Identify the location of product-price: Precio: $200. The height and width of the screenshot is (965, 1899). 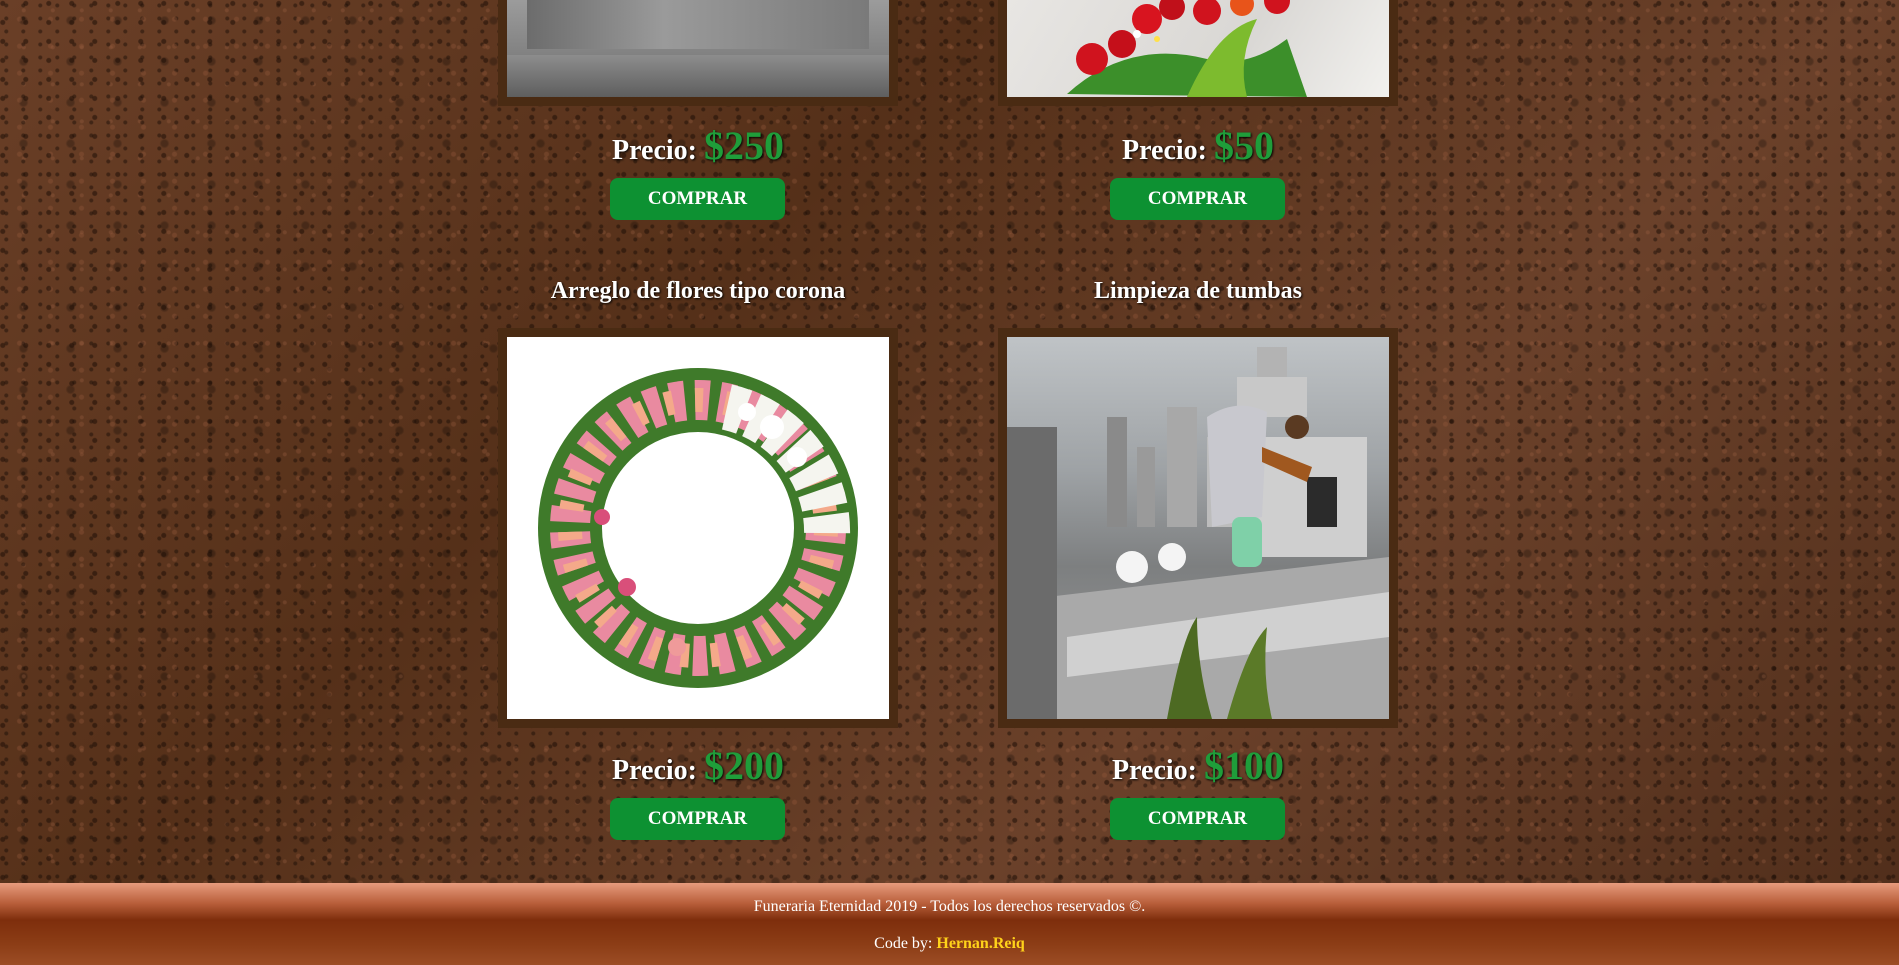
(698, 765).